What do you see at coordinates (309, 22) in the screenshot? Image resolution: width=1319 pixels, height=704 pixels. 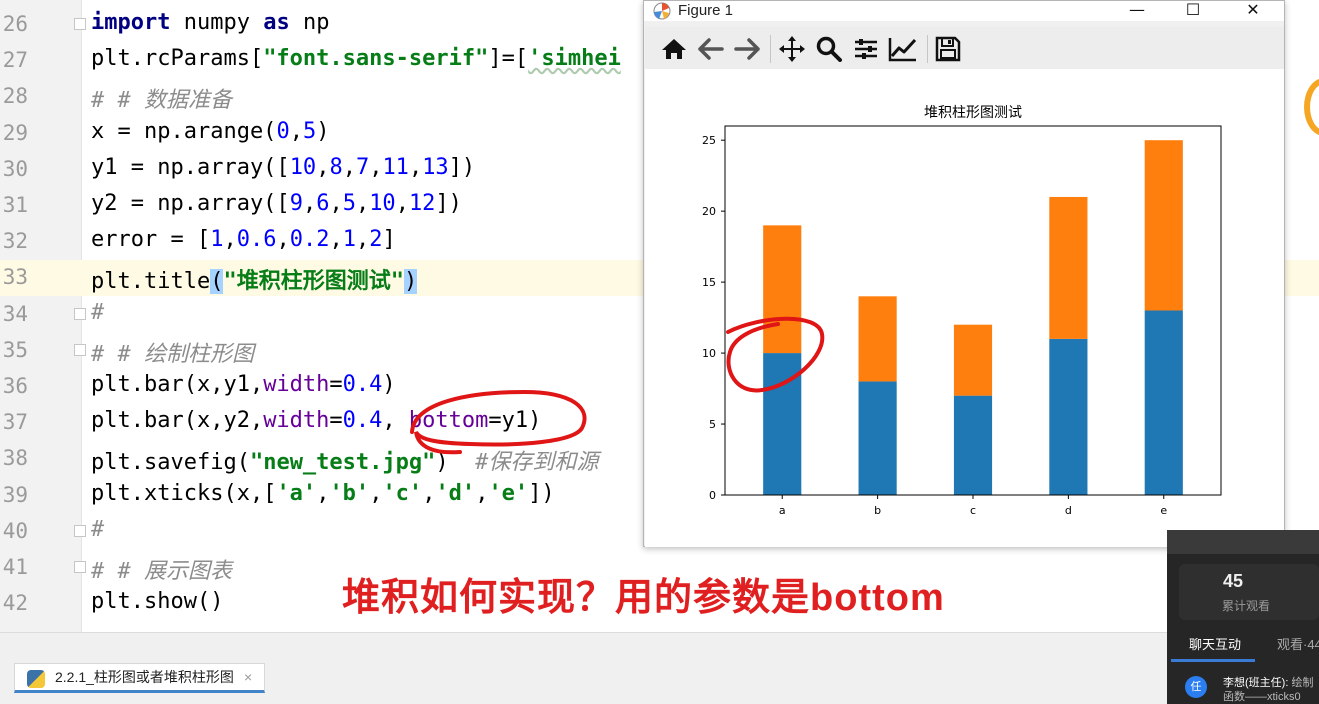 I see `code-token: np` at bounding box center [309, 22].